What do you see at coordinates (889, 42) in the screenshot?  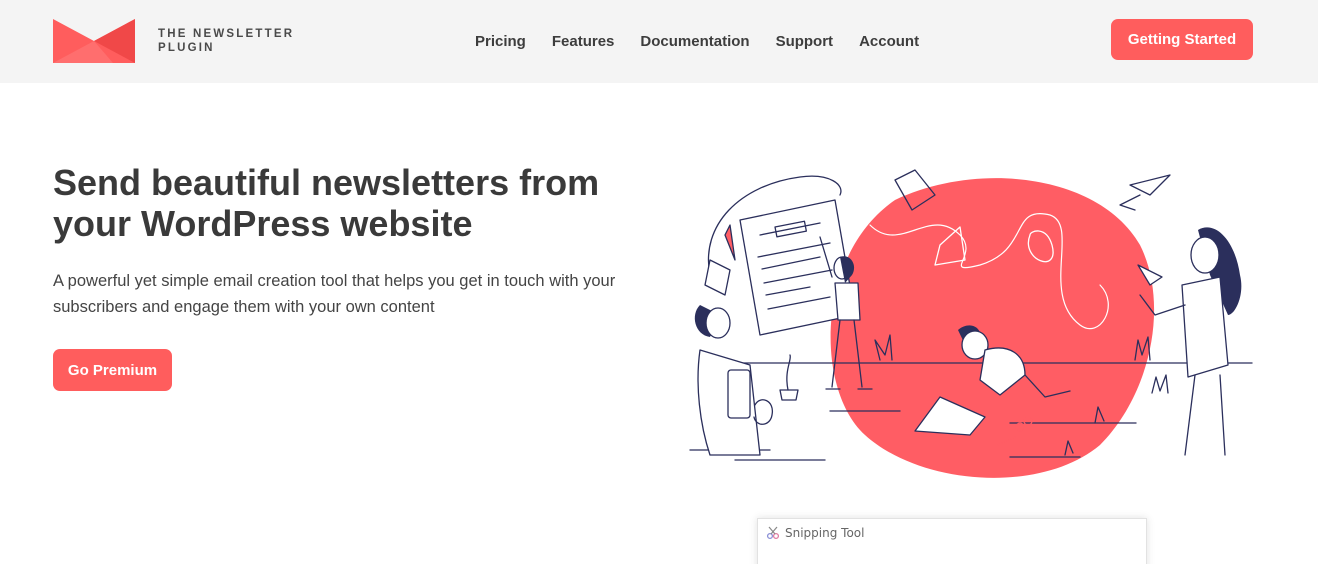 I see `nav-link-account: Account` at bounding box center [889, 42].